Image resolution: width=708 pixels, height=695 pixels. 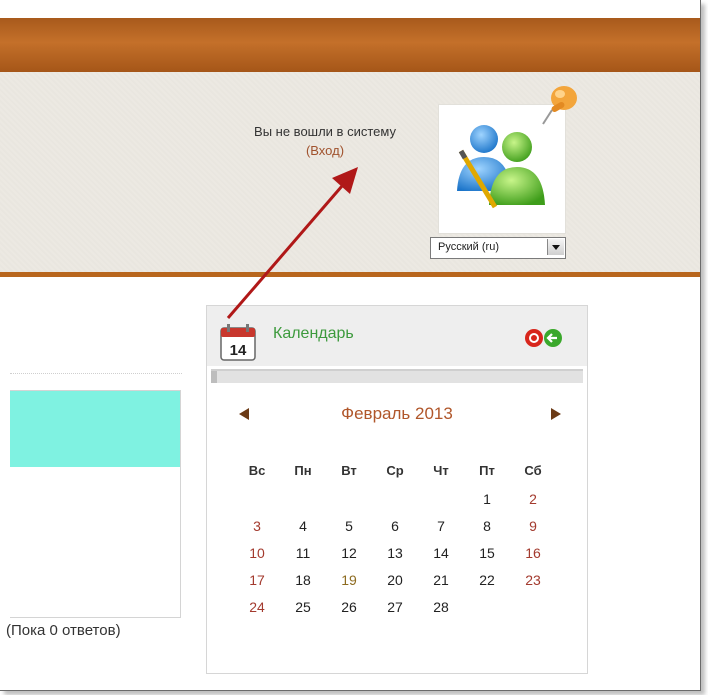 I want to click on annotation-arrow, so click(x=292, y=243).